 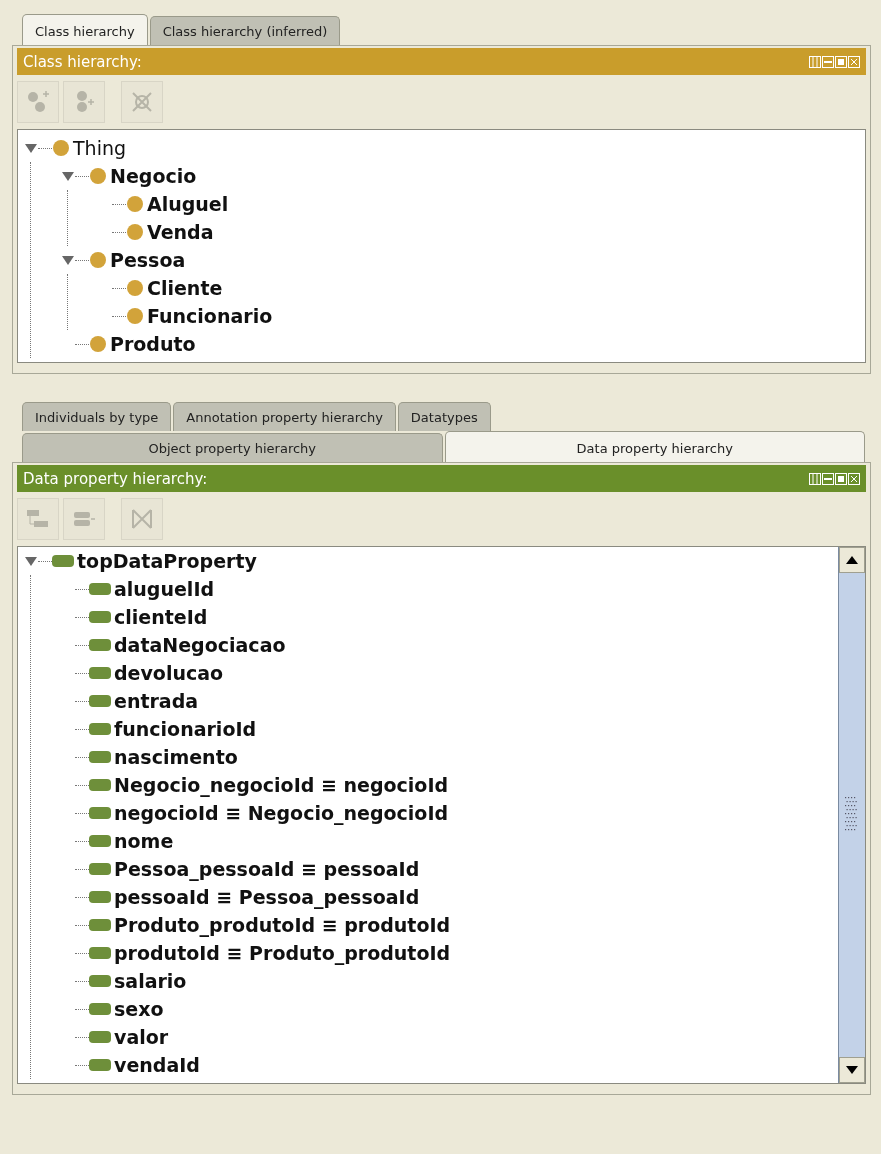 I want to click on scroll-down-button, so click(x=852, y=1070).